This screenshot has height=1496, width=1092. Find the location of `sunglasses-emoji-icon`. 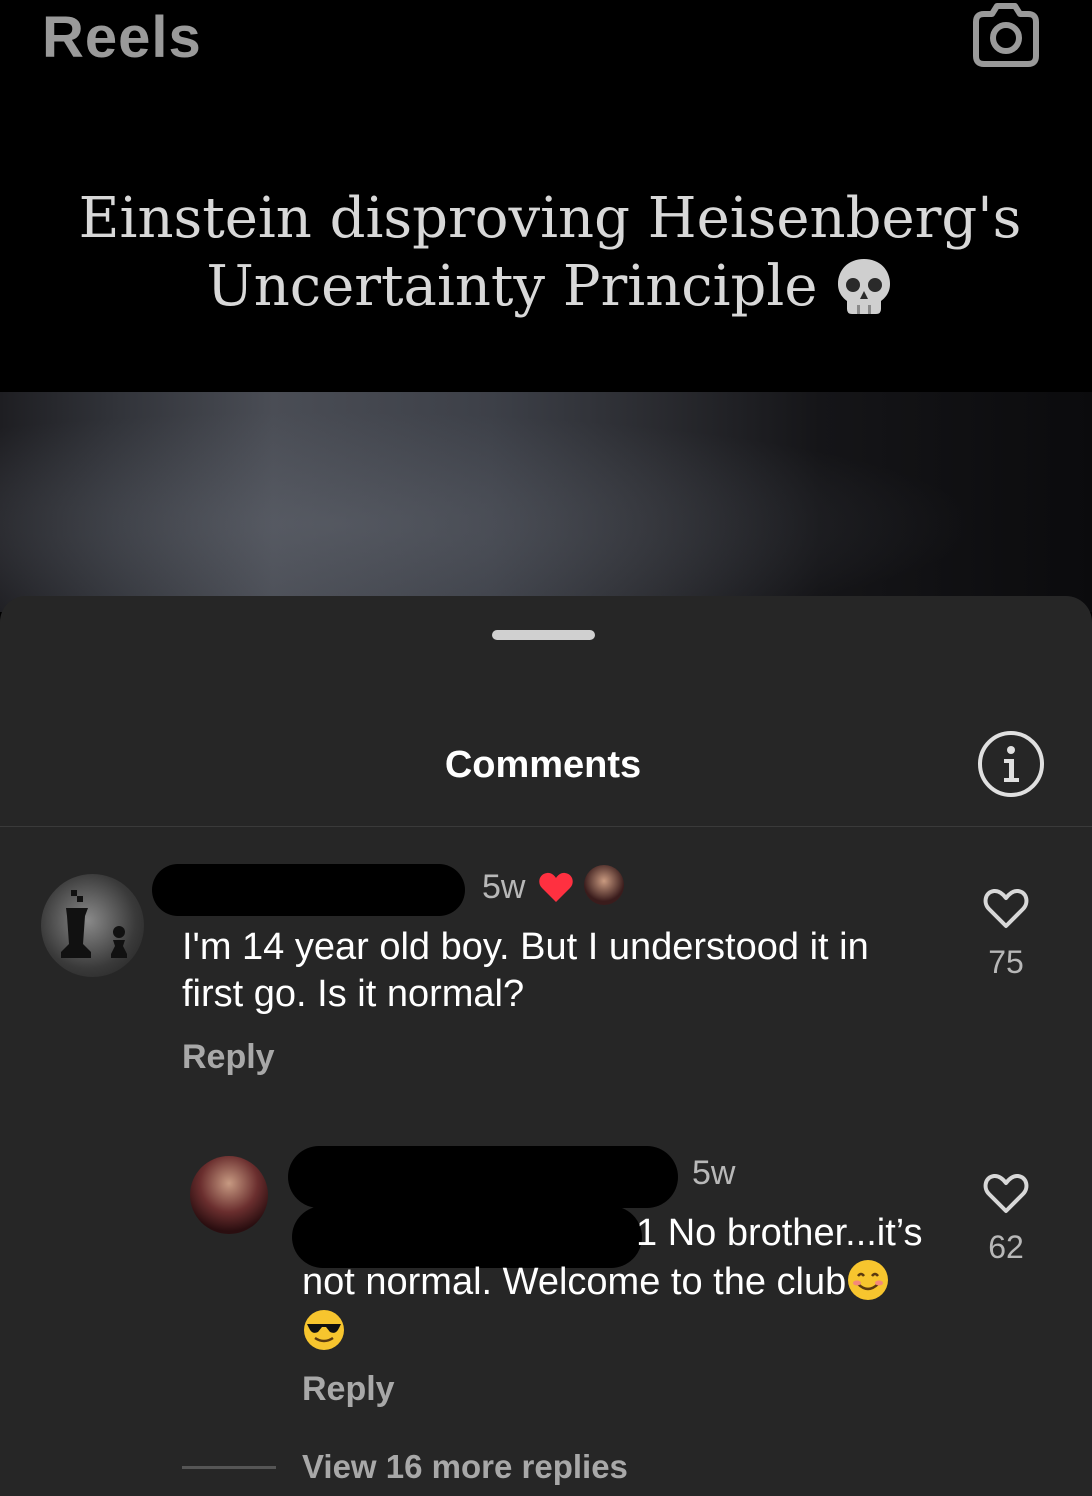

sunglasses-emoji-icon is located at coordinates (324, 1330).